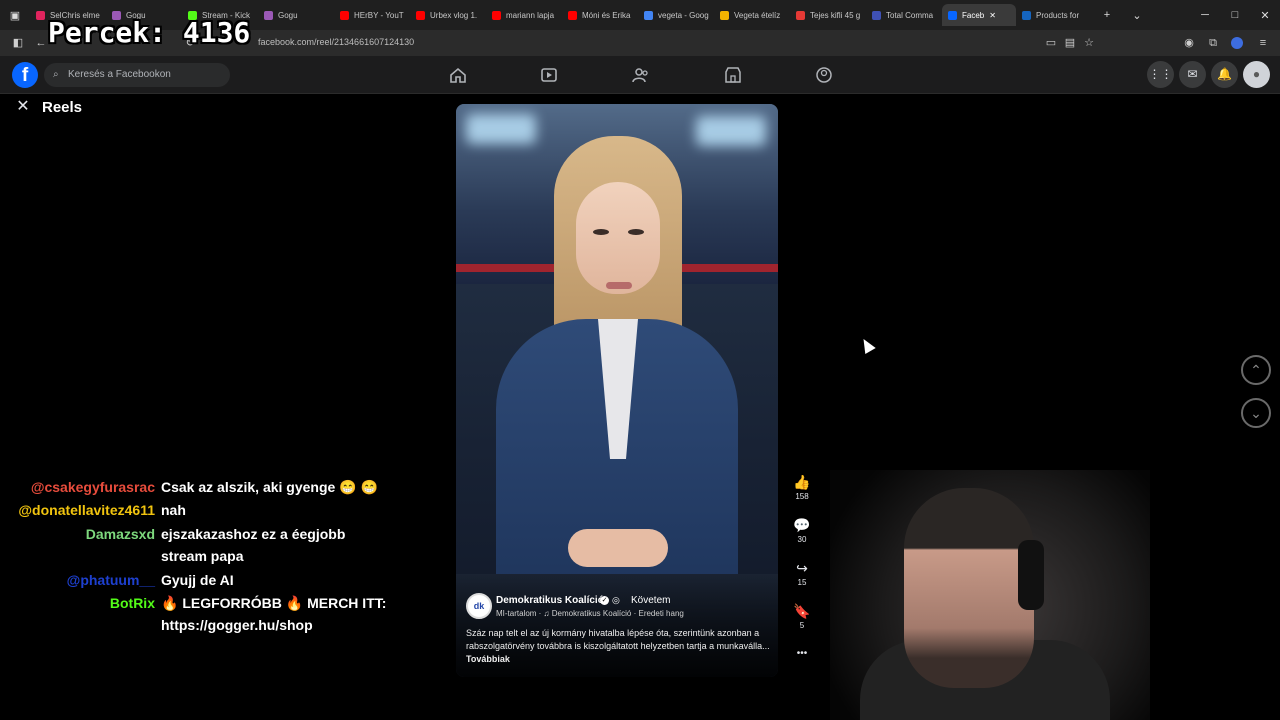 The width and height of the screenshot is (1280, 720). I want to click on chat-message: https://gogger.hu/shop, so click(237, 625).